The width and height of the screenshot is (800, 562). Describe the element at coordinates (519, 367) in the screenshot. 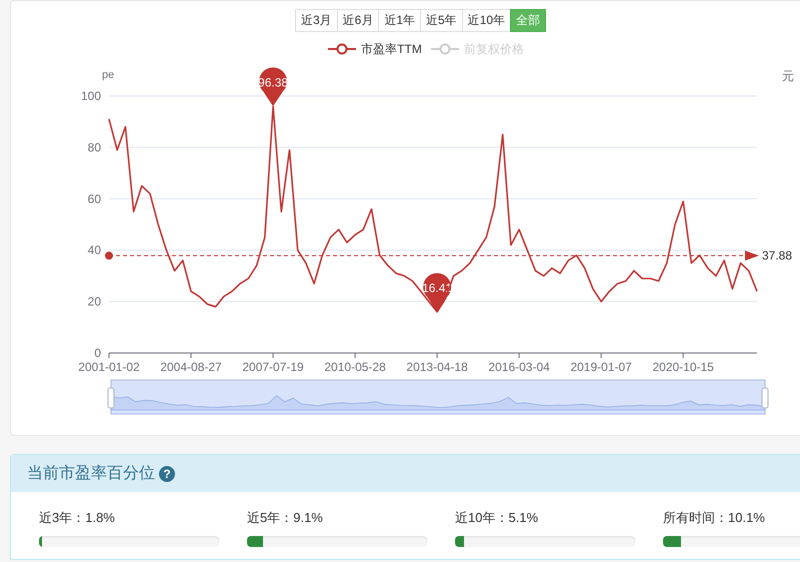

I see `x-tick-label: 2016-03-04` at that location.